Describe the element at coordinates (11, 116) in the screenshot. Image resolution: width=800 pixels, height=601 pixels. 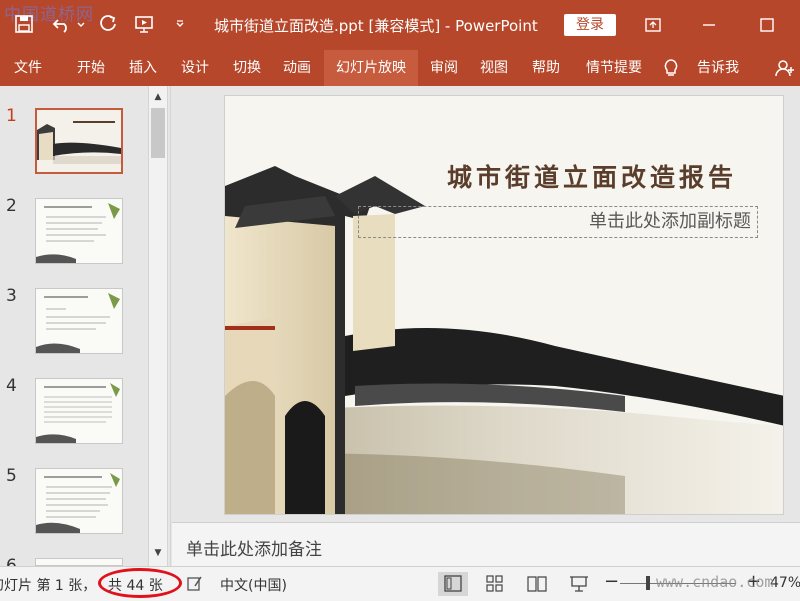
I see `thumbnail-number: 1` at that location.